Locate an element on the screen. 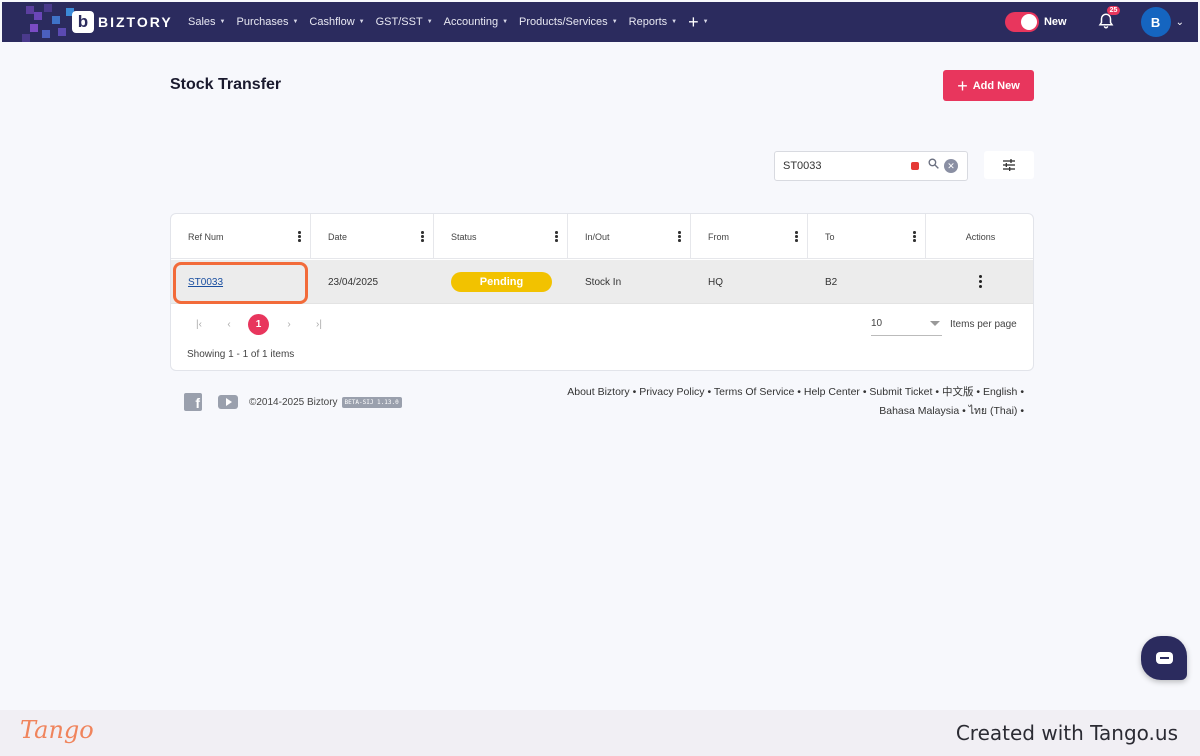 The height and width of the screenshot is (756, 1200). column-header-actions: Actions is located at coordinates (979, 236).